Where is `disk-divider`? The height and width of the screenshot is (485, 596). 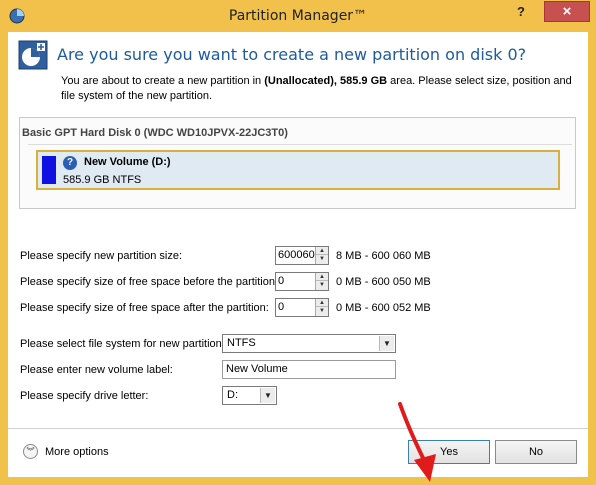 disk-divider is located at coordinates (300, 144).